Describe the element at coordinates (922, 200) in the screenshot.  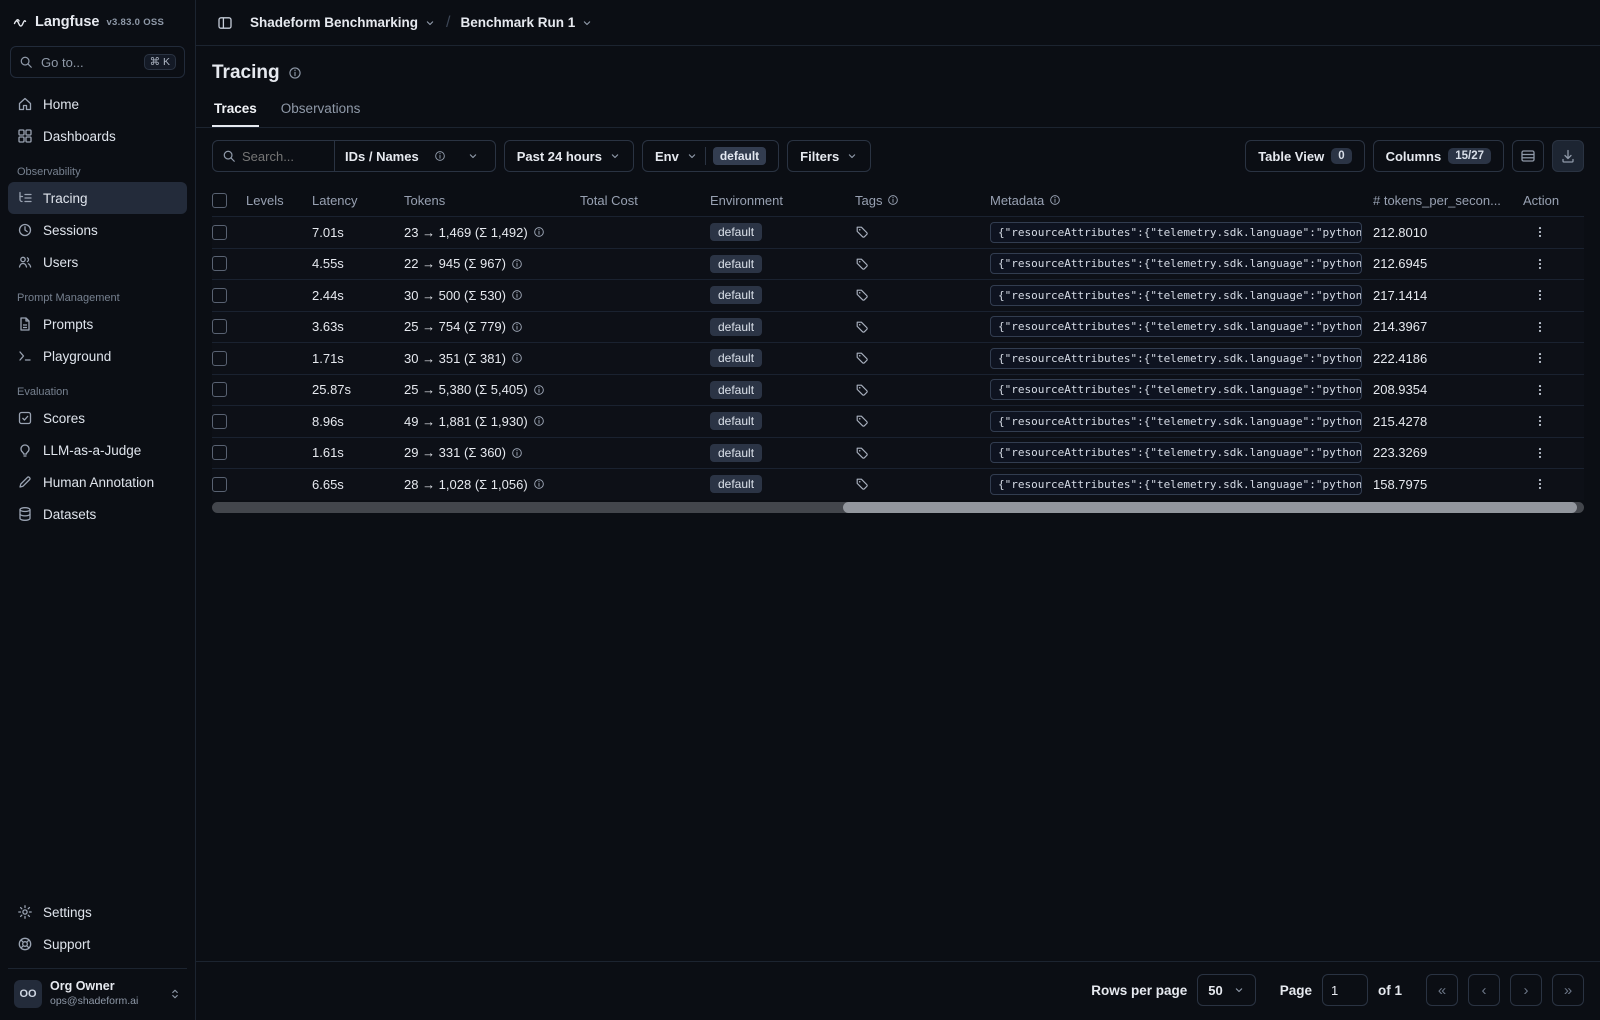
I see `column-header-tags: Tags` at that location.